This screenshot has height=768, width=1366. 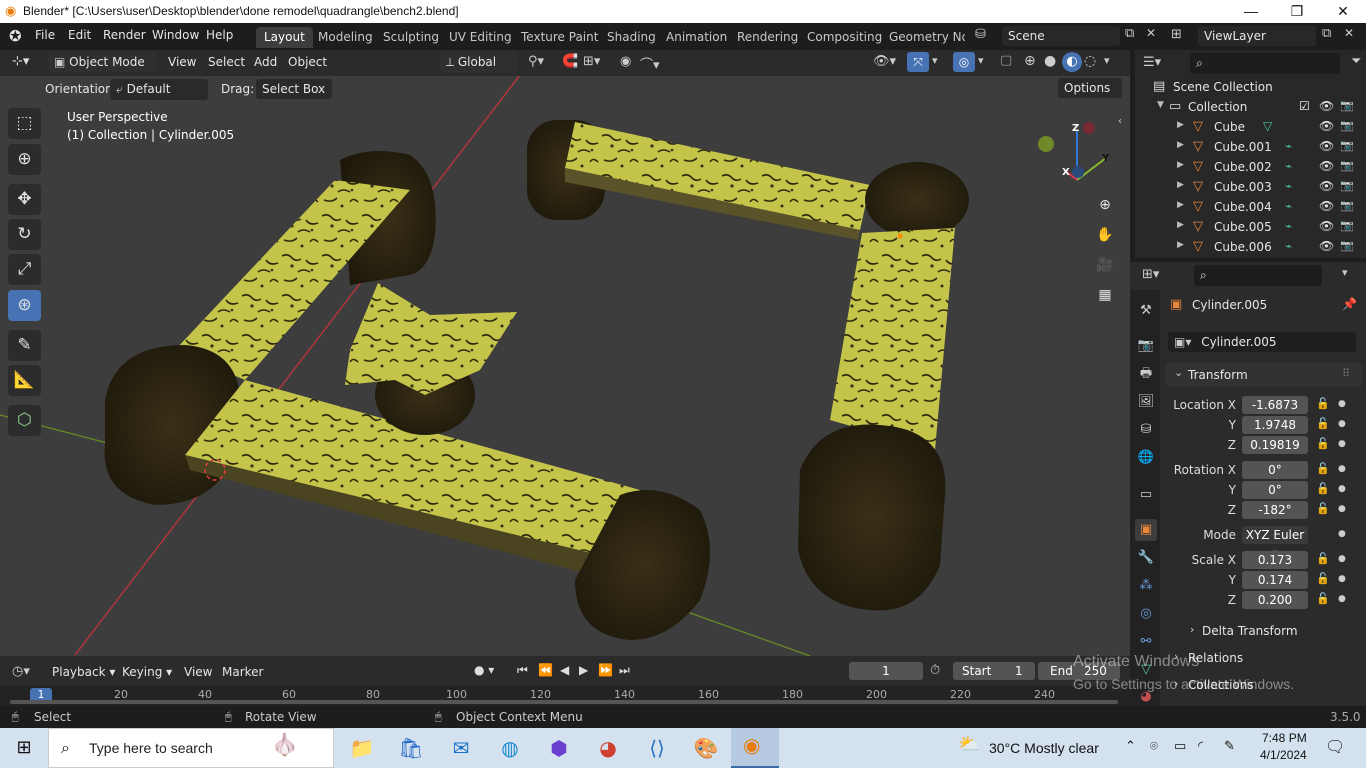 I want to click on play-icon: ▶, so click(x=583, y=670).